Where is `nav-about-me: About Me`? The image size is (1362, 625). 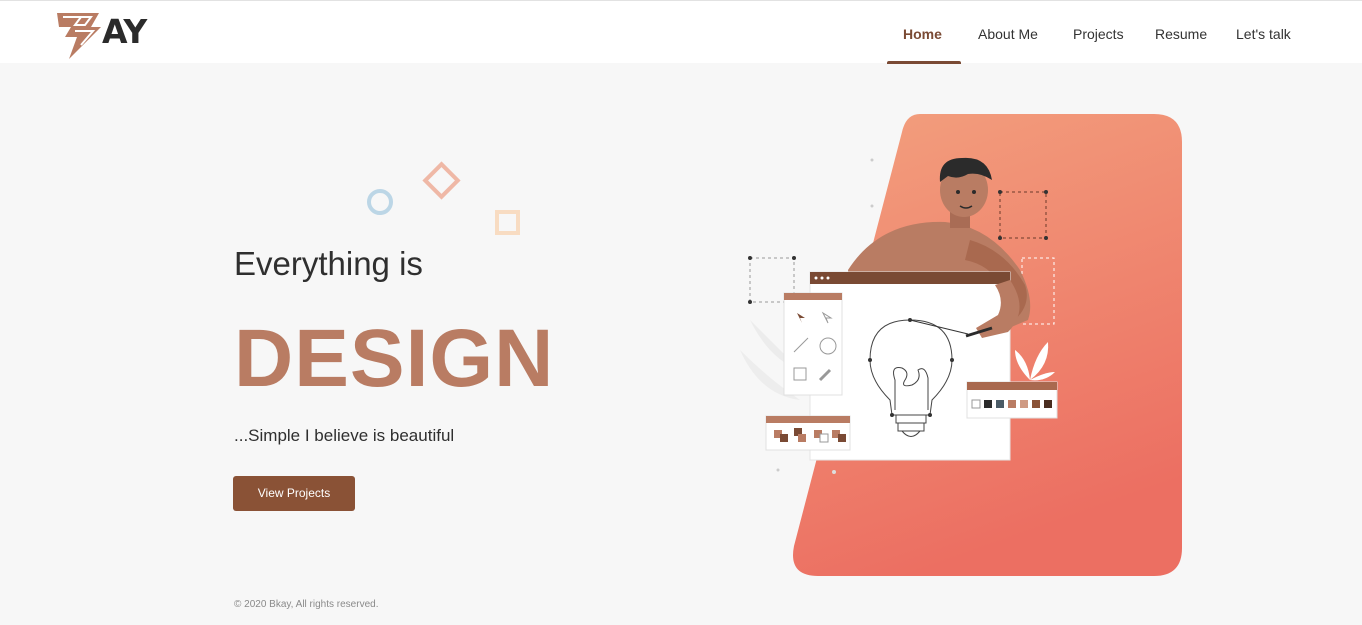
nav-about-me: About Me is located at coordinates (1008, 34).